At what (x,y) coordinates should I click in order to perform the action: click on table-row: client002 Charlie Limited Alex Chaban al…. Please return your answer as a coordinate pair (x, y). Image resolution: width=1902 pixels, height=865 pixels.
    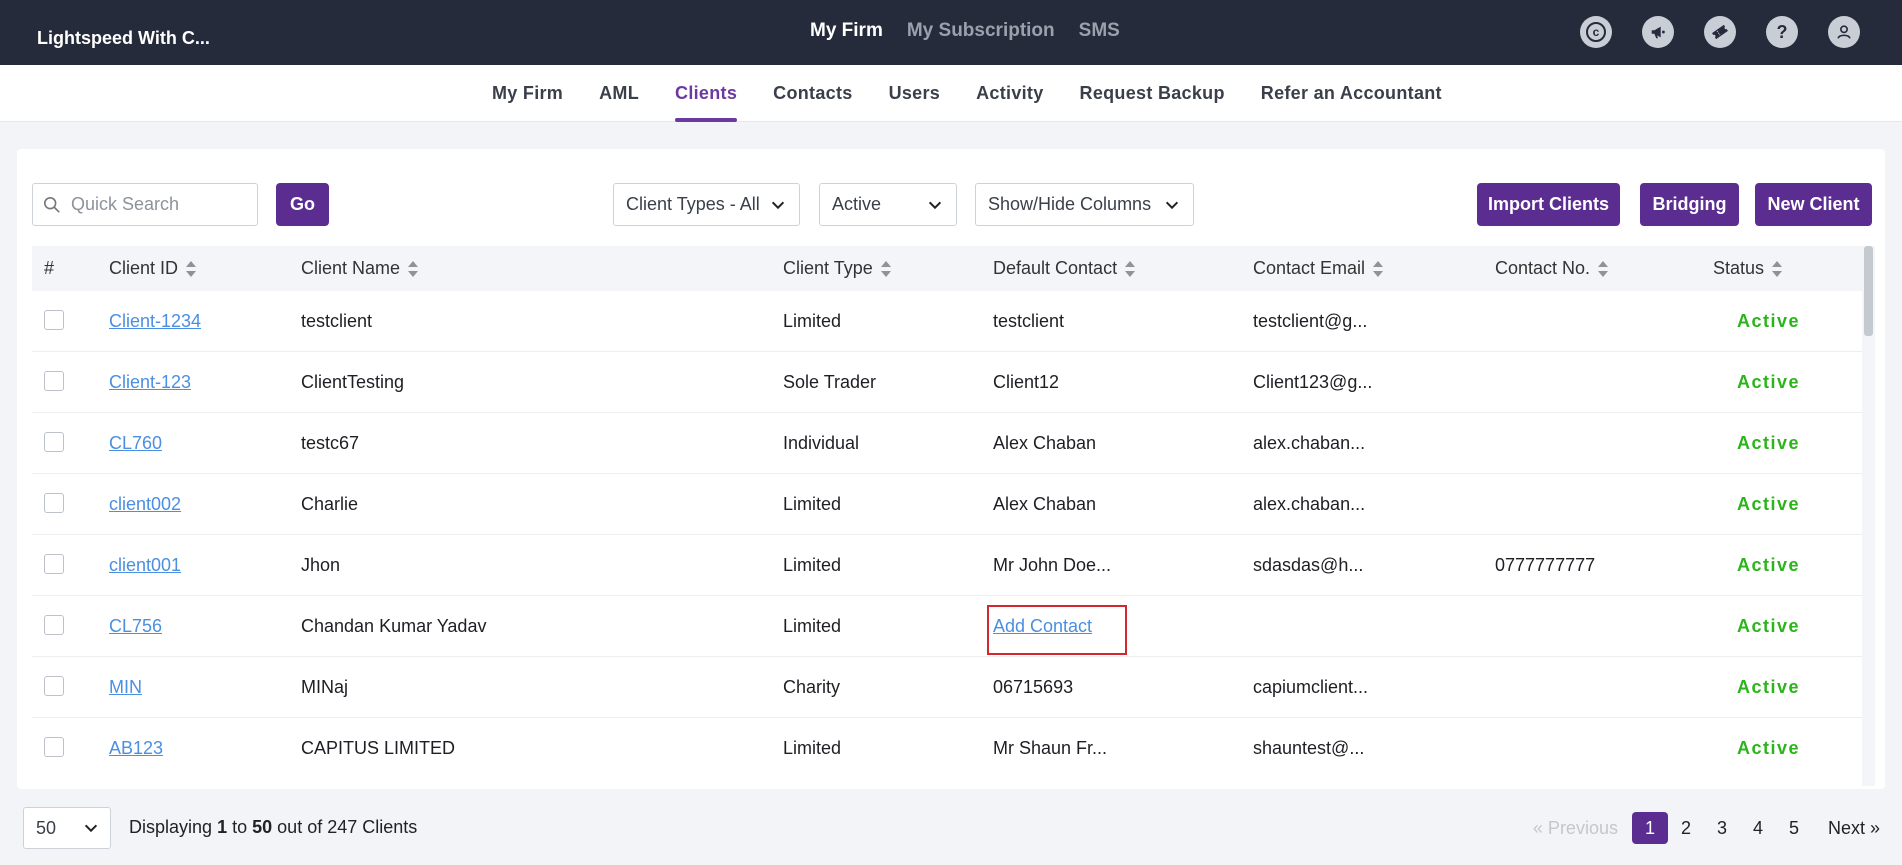
    Looking at the image, I should click on (947, 504).